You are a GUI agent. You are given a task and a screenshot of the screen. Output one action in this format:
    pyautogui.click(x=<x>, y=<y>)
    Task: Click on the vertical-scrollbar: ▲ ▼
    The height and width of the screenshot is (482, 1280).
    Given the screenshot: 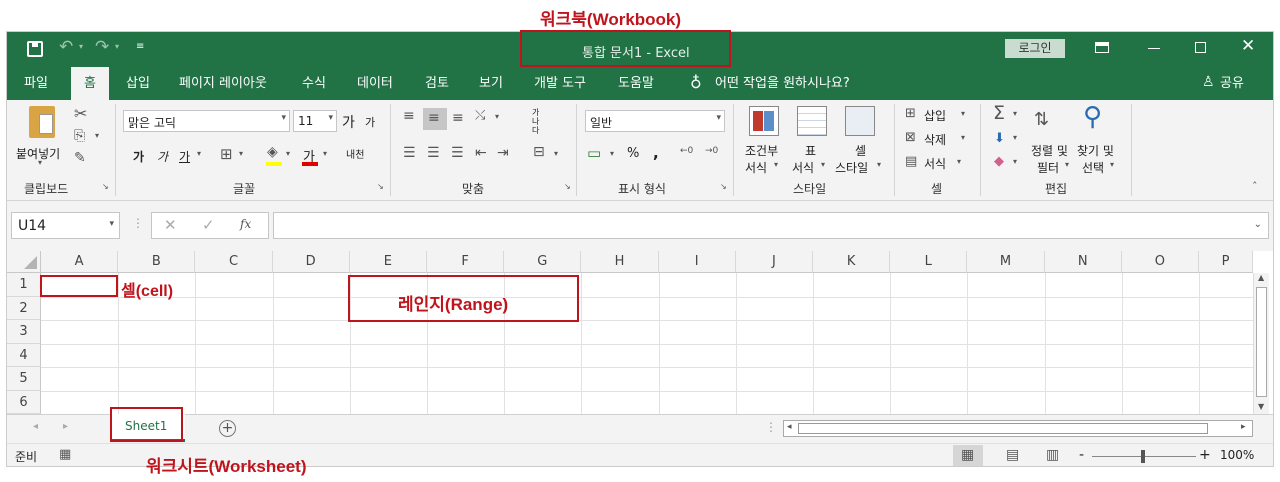 What is the action you would take?
    pyautogui.click(x=1261, y=343)
    